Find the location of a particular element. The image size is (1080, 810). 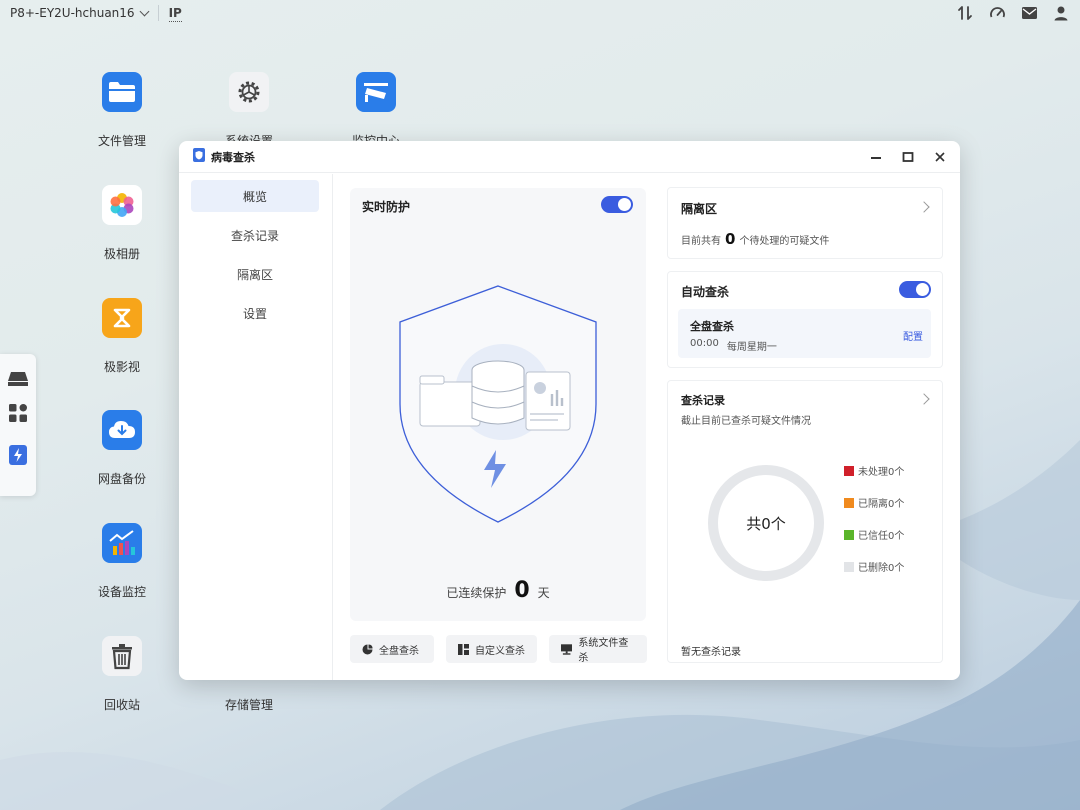

desktop-icon-photos: 极相册 is located at coordinates (122, 223).